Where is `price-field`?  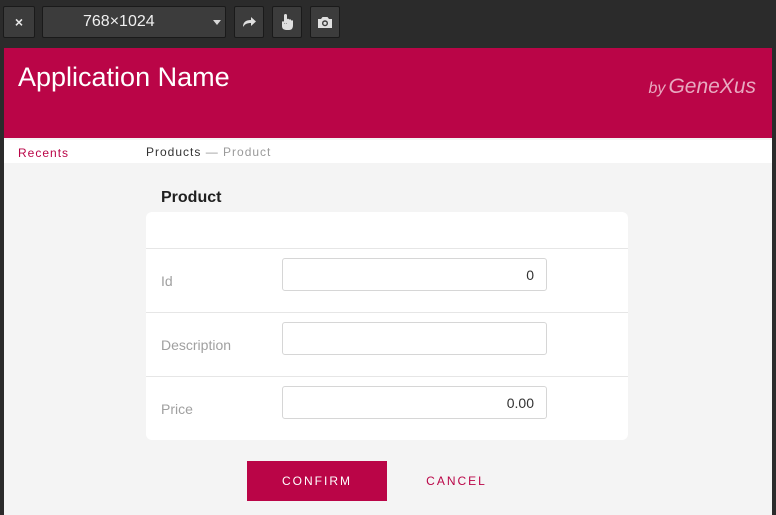 price-field is located at coordinates (414, 402).